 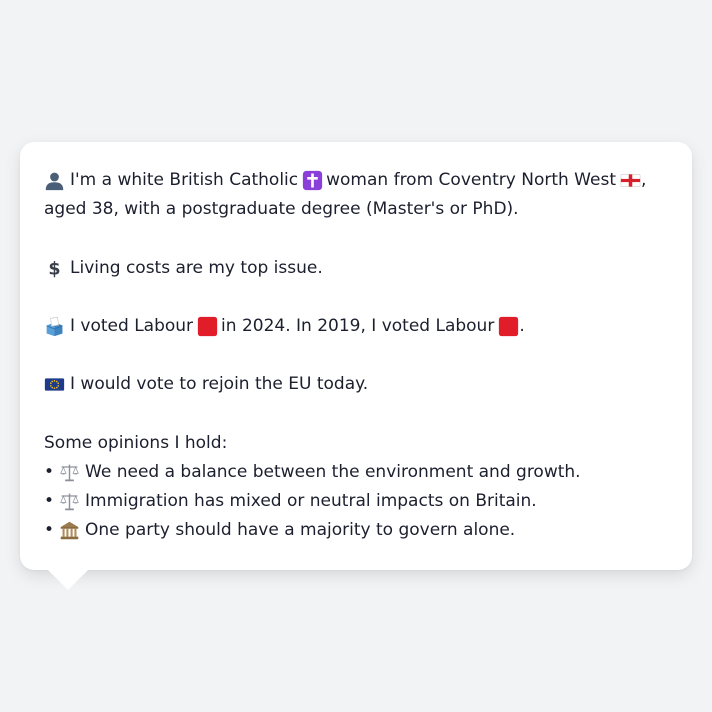 What do you see at coordinates (54, 326) in the screenshot?
I see `ballot-box-icon` at bounding box center [54, 326].